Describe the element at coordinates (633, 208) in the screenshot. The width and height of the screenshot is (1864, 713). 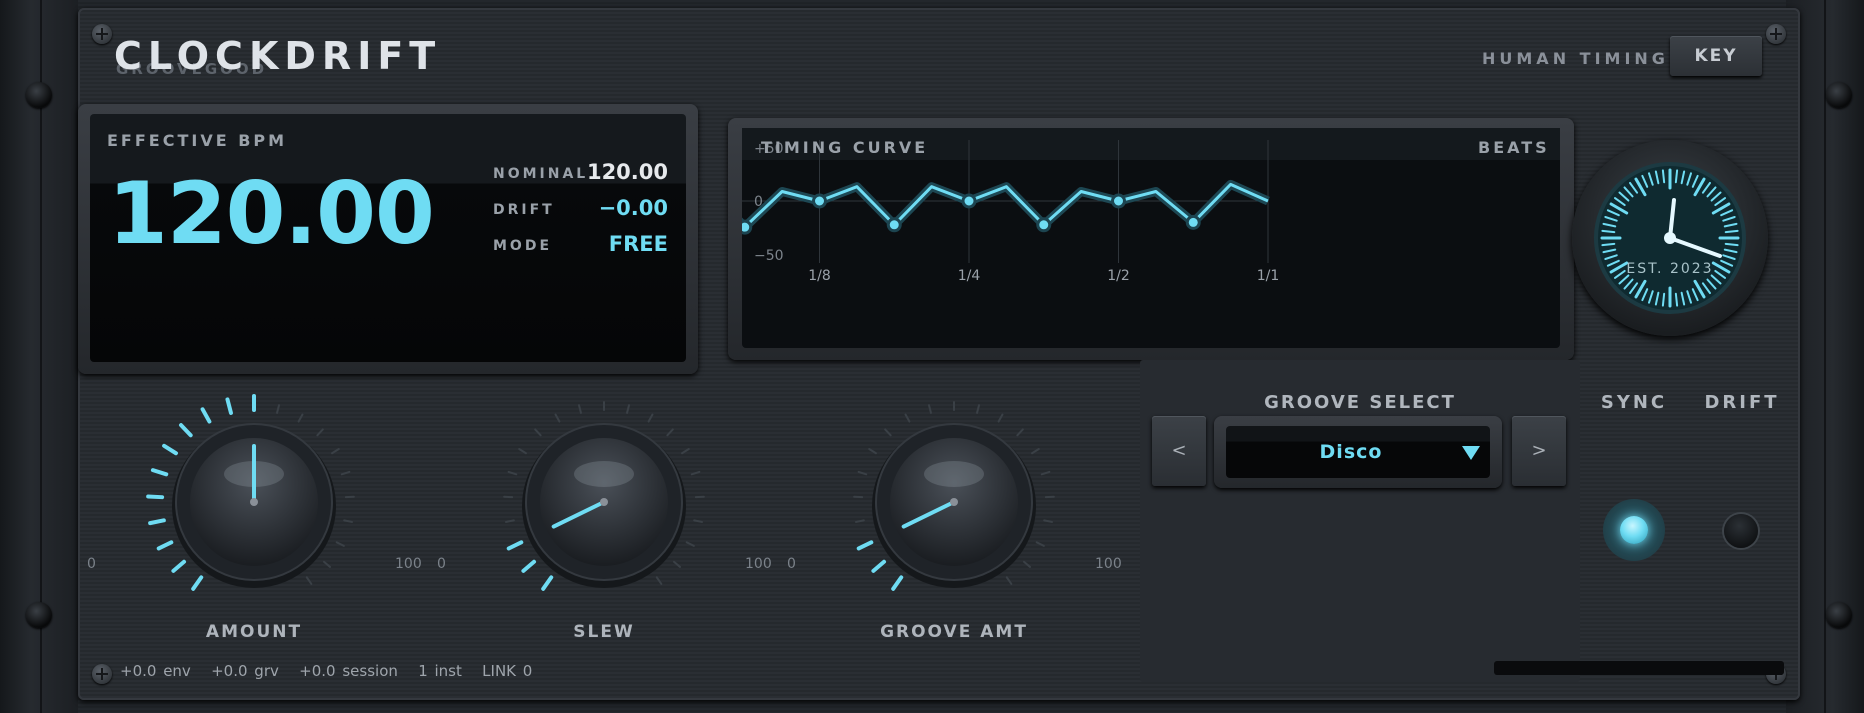
I see `stat-drift-value: −0.00` at that location.